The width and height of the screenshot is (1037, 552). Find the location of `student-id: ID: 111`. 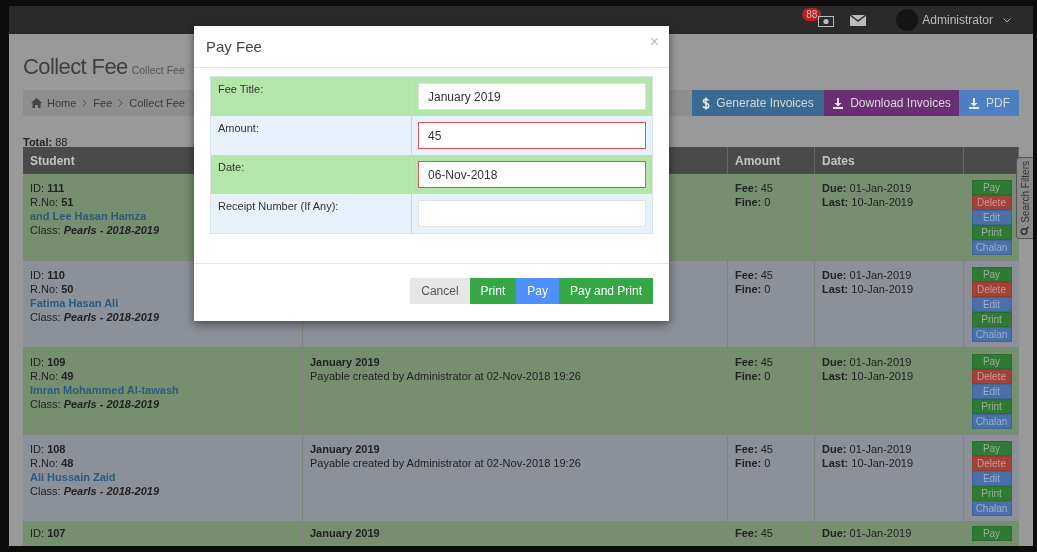

student-id: ID: 111 is located at coordinates (47, 188).